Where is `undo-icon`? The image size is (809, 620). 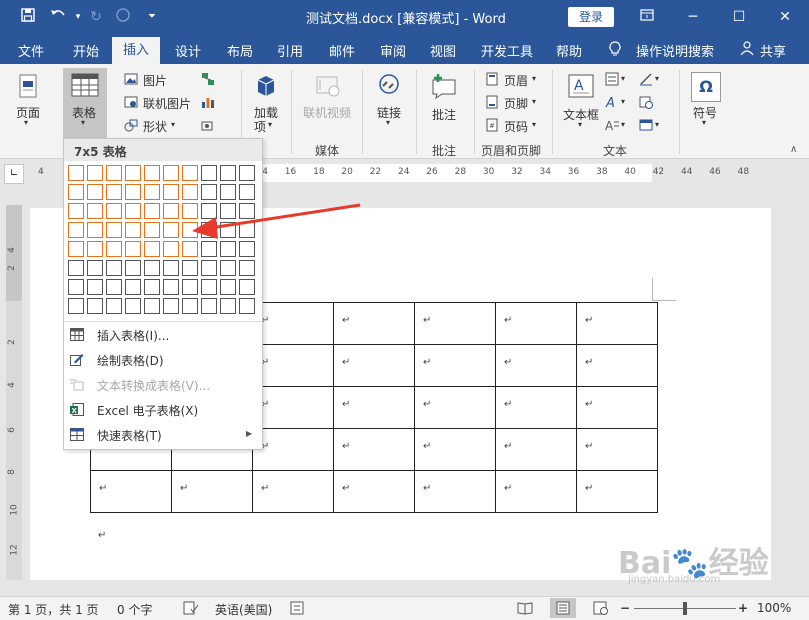
undo-icon is located at coordinates (58, 17).